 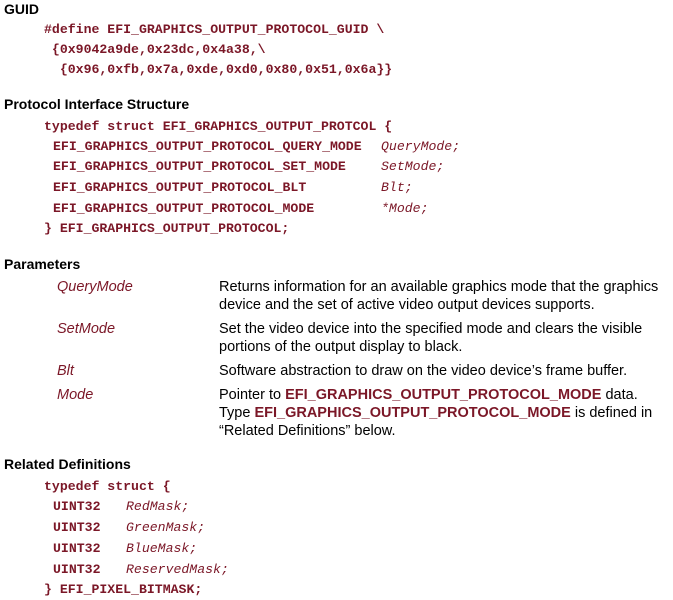 I want to click on protocol-member-name: *Mode;, so click(x=404, y=209).